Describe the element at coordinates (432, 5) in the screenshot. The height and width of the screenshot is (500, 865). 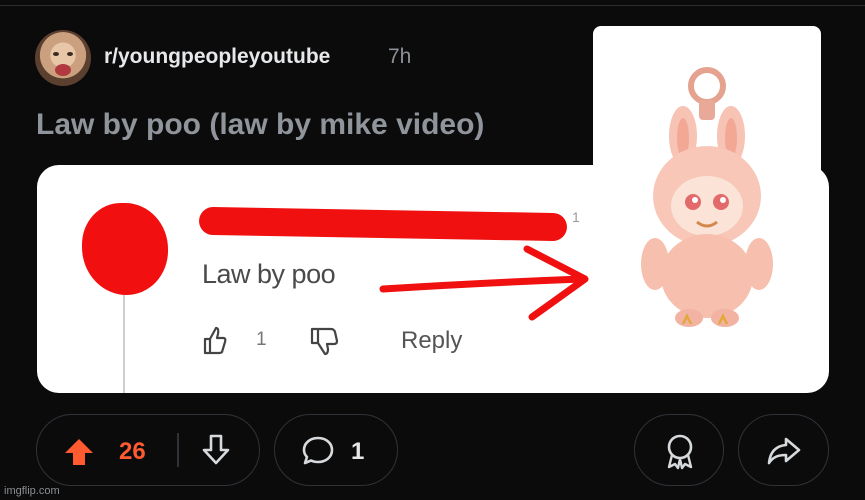
I see `top-divider` at that location.